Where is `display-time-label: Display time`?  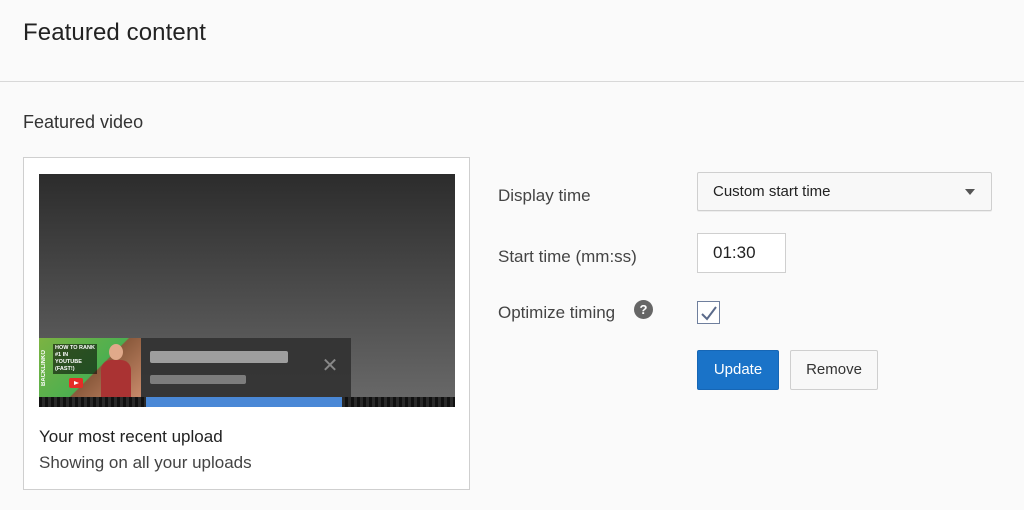 display-time-label: Display time is located at coordinates (544, 195).